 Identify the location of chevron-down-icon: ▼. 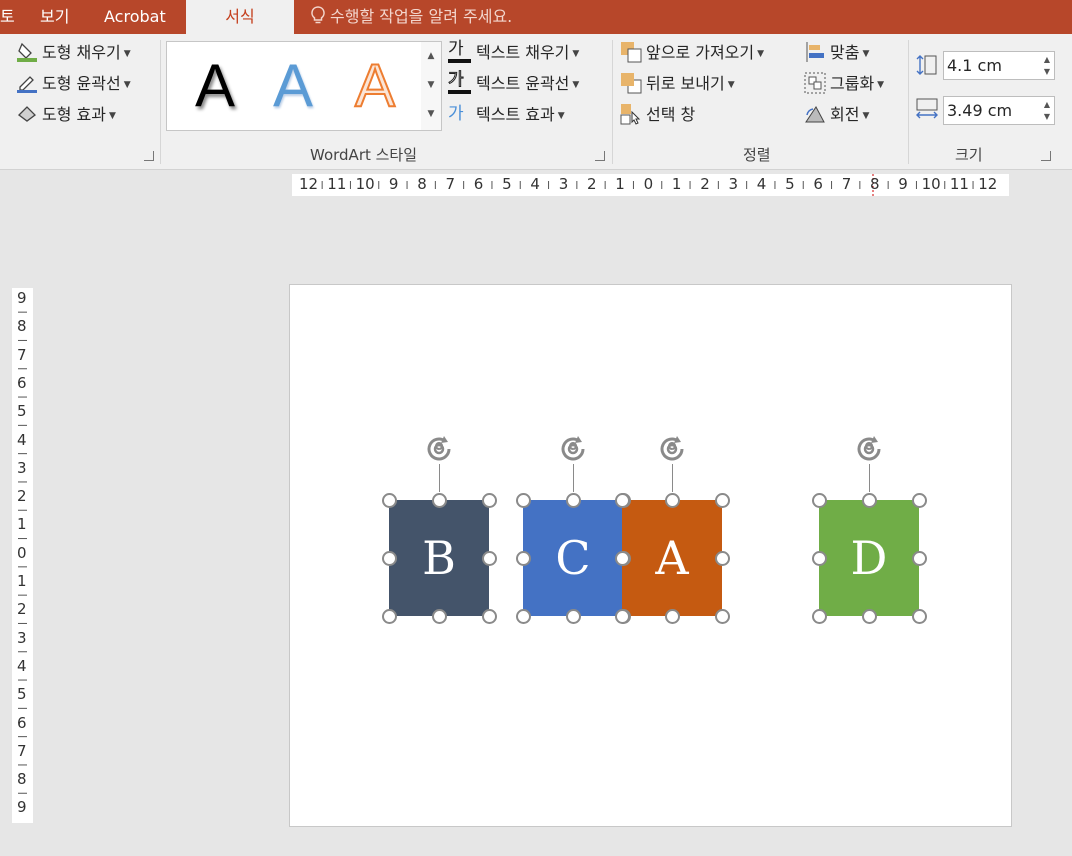
(866, 116).